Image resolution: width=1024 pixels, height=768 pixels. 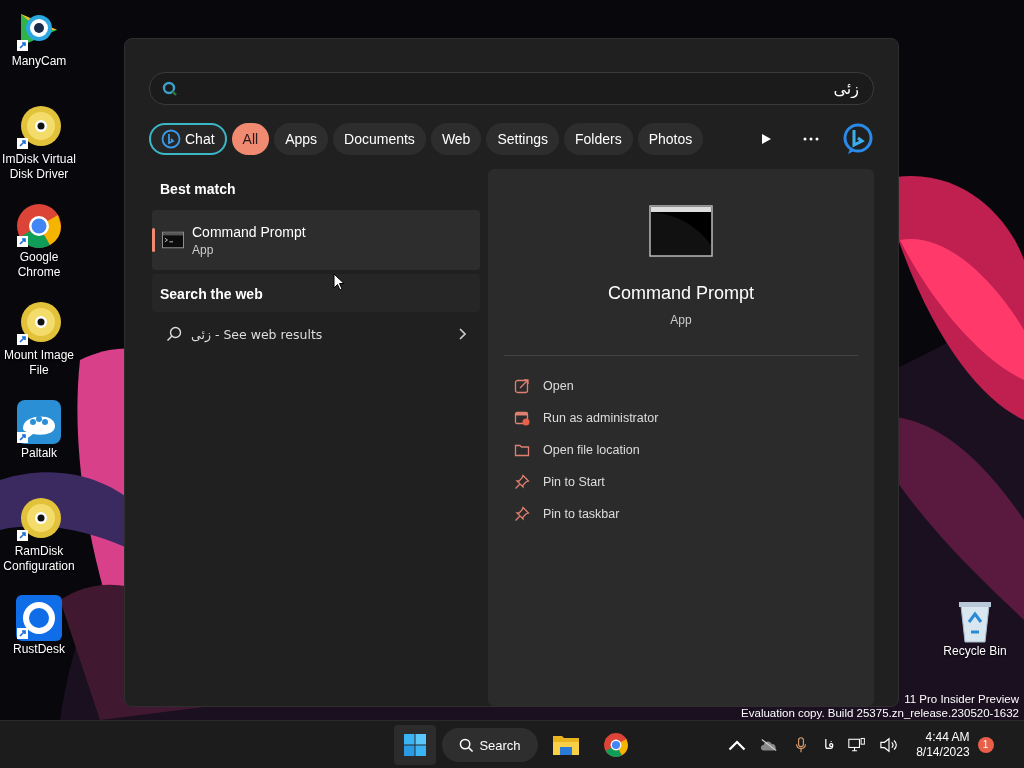 What do you see at coordinates (766, 139) in the screenshot?
I see `play-icon` at bounding box center [766, 139].